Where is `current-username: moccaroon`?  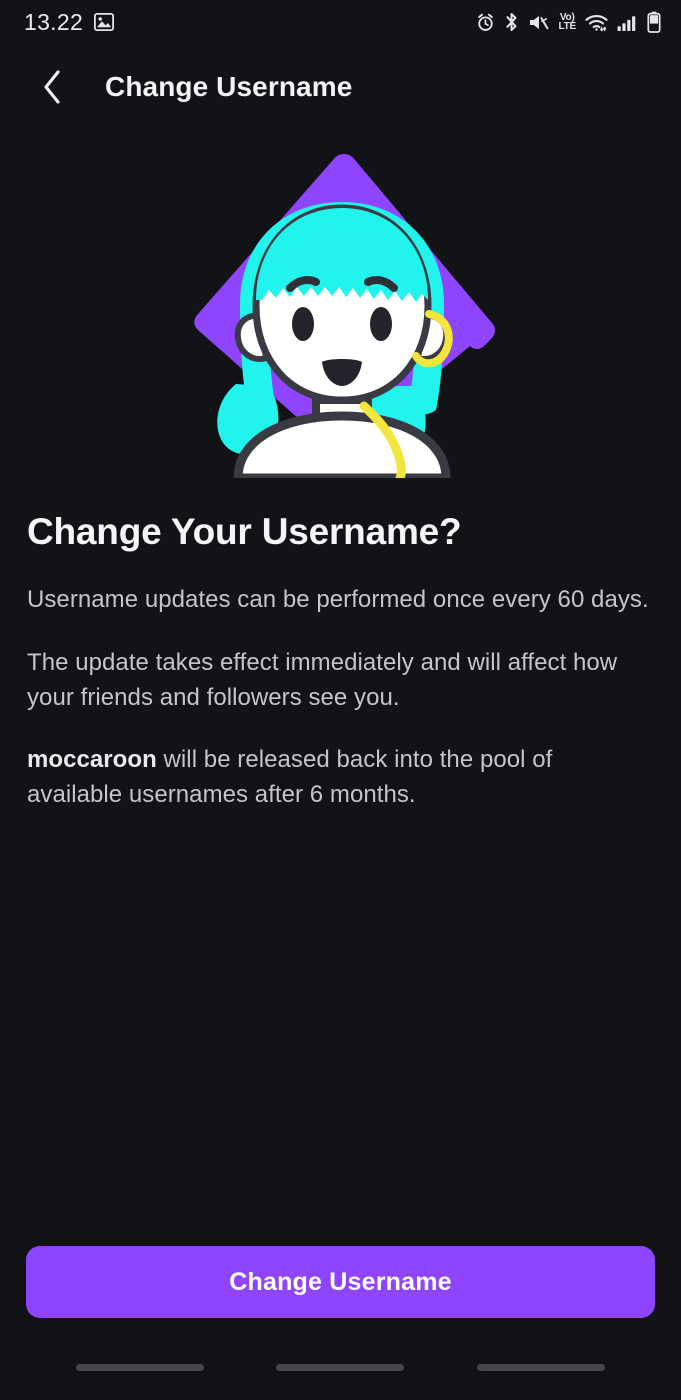
current-username: moccaroon is located at coordinates (92, 760).